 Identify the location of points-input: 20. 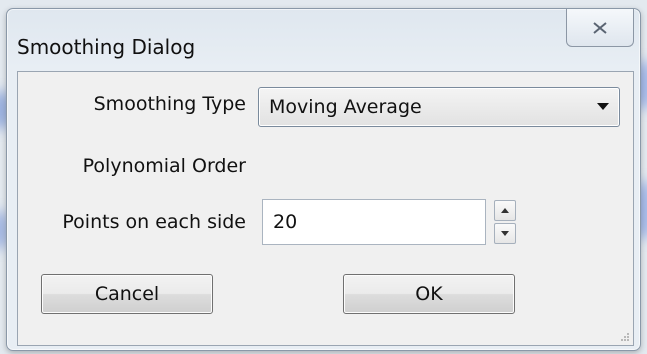
(374, 222).